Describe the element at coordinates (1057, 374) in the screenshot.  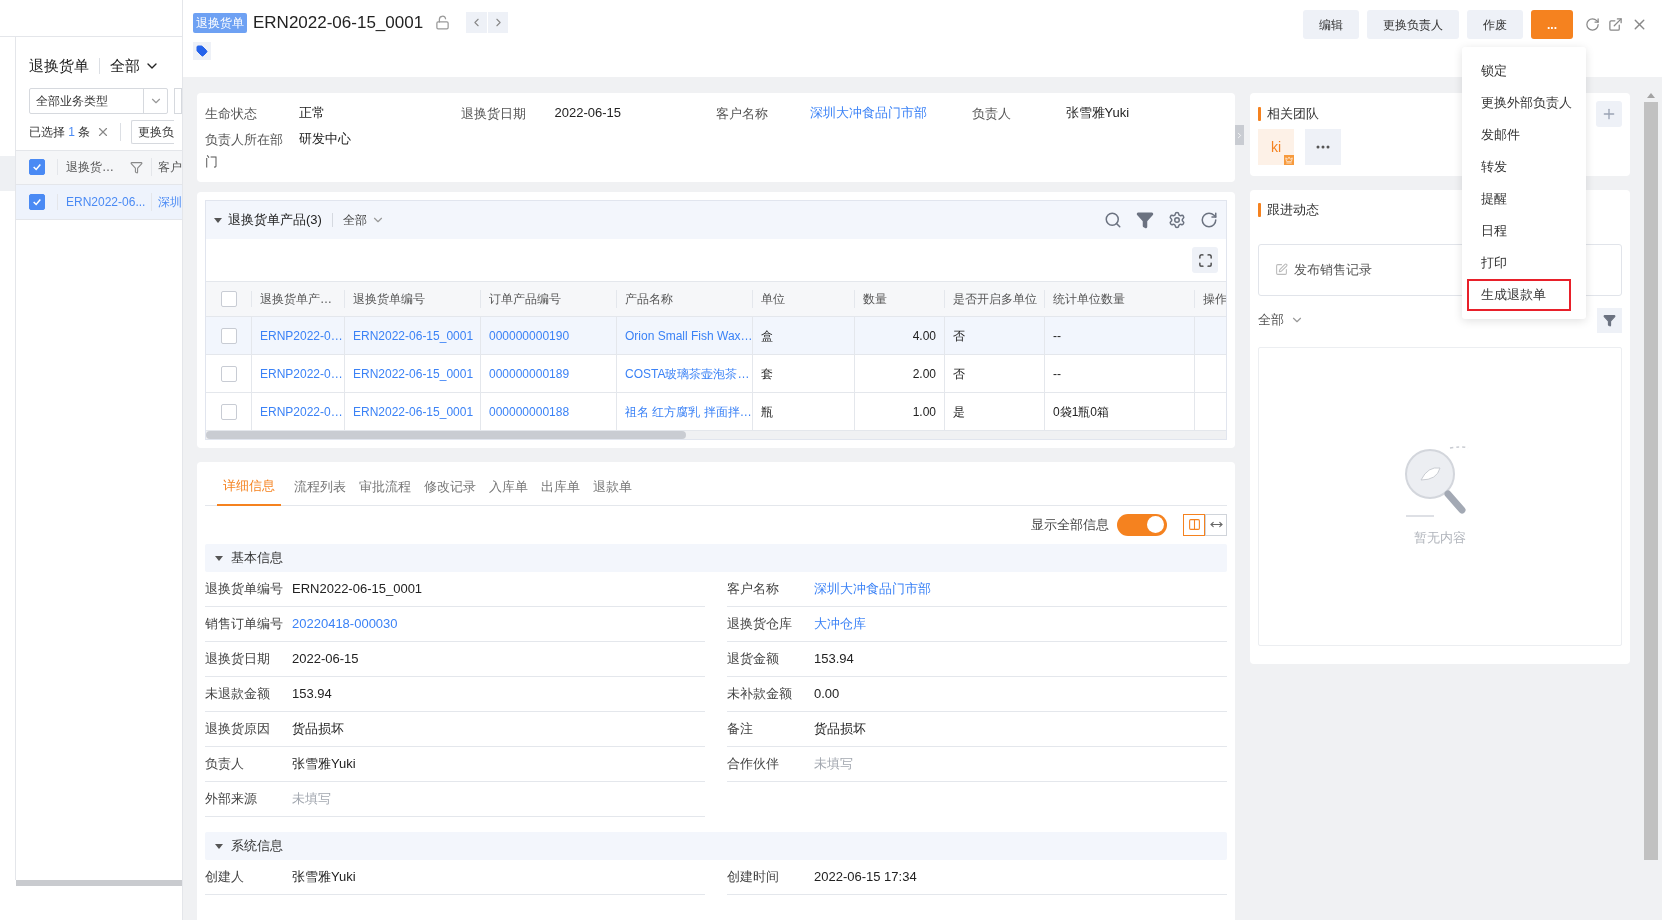
I see `table-cell-text: --` at that location.